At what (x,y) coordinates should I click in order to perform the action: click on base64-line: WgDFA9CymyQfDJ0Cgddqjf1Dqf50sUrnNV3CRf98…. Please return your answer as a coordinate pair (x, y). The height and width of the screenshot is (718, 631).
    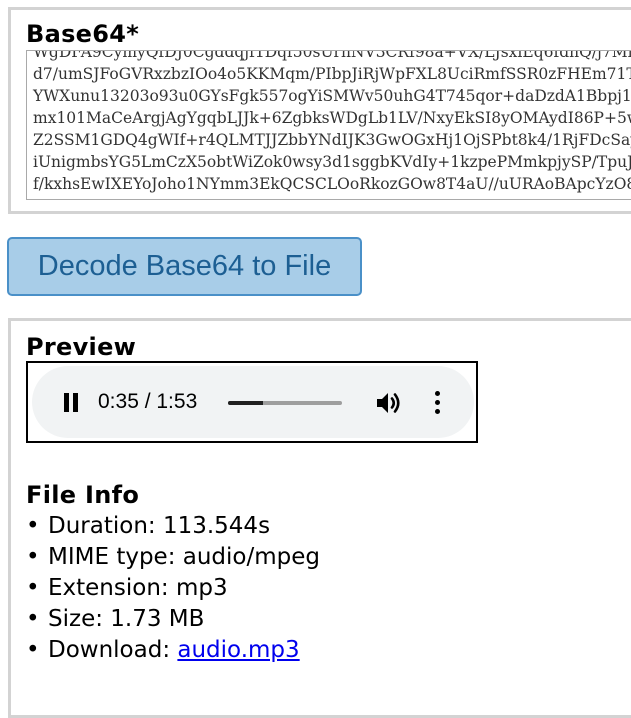
    Looking at the image, I should click on (332, 55).